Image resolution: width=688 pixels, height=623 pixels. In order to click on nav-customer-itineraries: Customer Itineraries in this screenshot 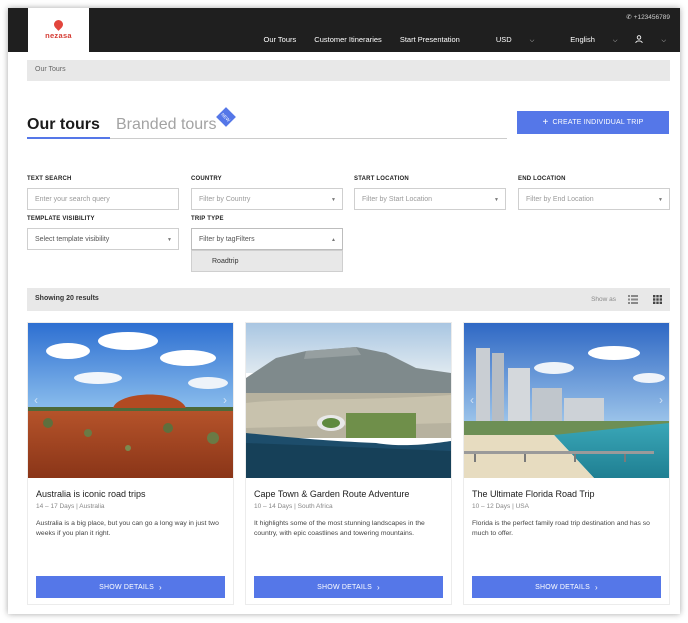, I will do `click(348, 40)`.